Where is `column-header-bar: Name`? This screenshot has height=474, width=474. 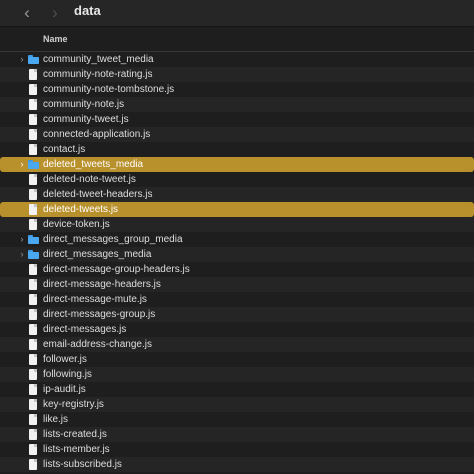 column-header-bar: Name is located at coordinates (237, 39).